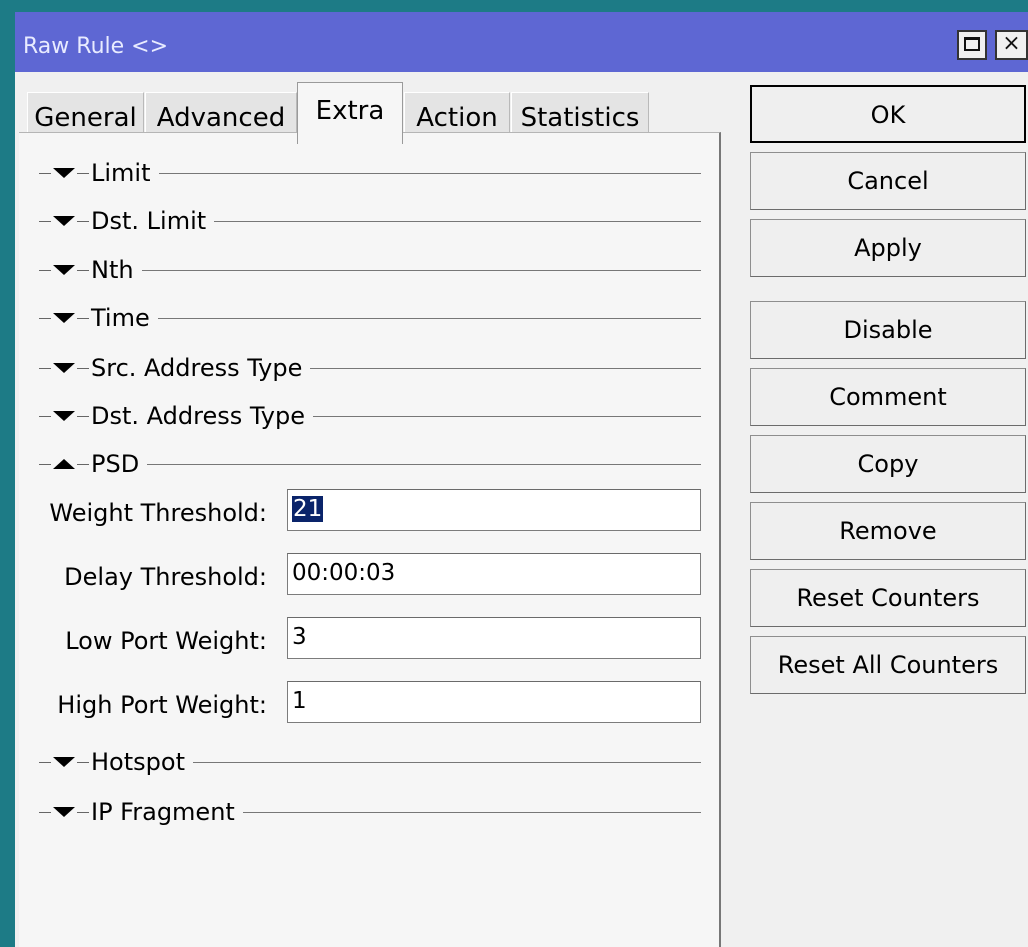  I want to click on delay-threshold-field: 00:00:03, so click(494, 574).